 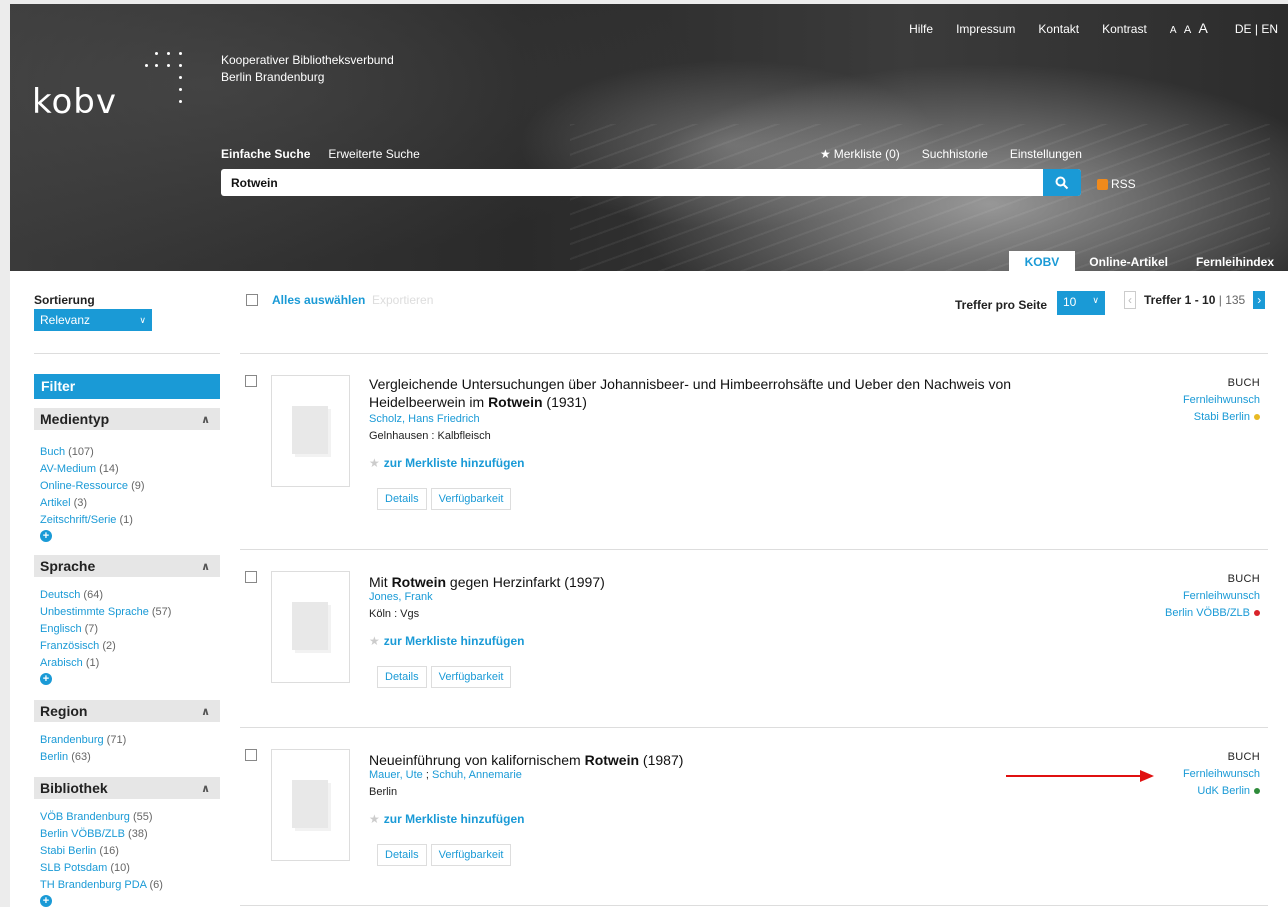 What do you see at coordinates (105, 612) in the screenshot?
I see `facet-item: Unbestimmte Sprache (57)` at bounding box center [105, 612].